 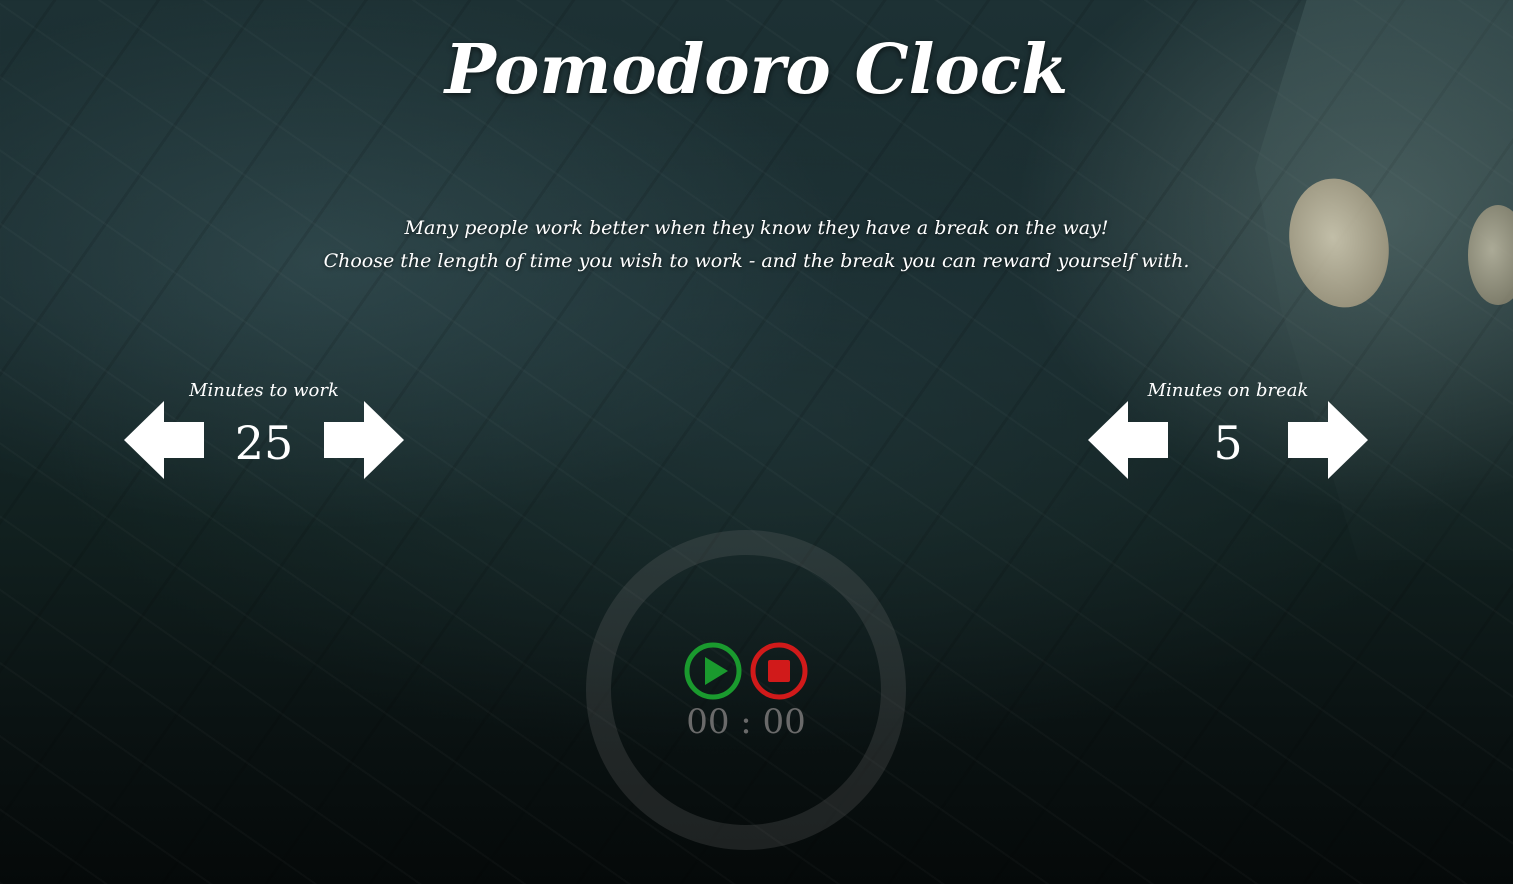 I want to click on work-decrease-button, so click(x=164, y=440).